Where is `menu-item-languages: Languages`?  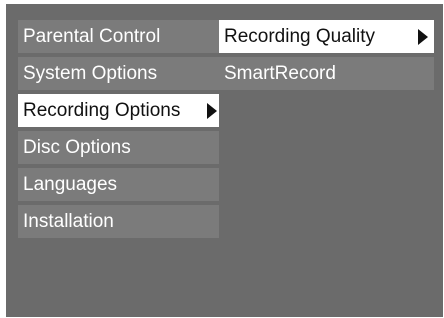 menu-item-languages: Languages is located at coordinates (118, 184).